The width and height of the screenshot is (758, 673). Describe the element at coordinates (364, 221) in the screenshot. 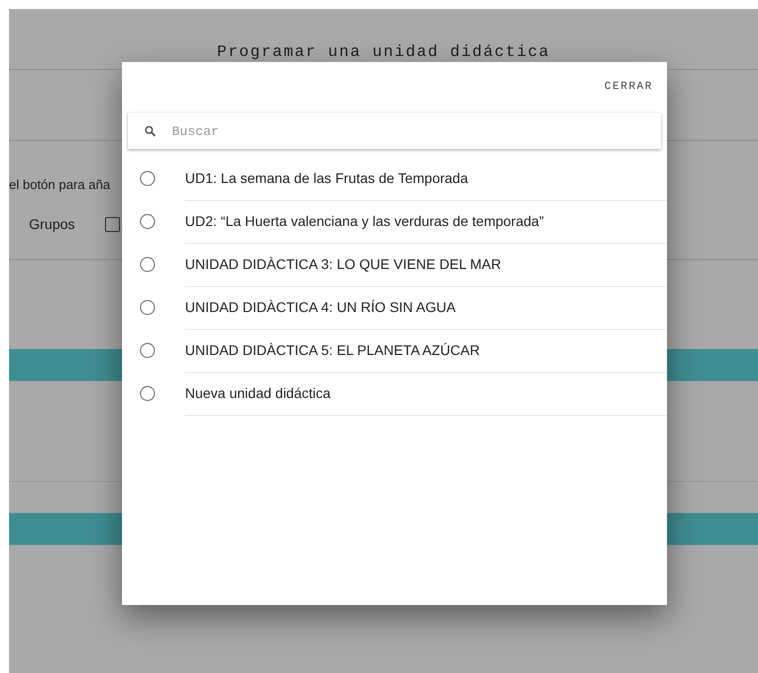

I see `option-label: UD2: “La Huerta valenciana y las verduras de temporada”` at that location.